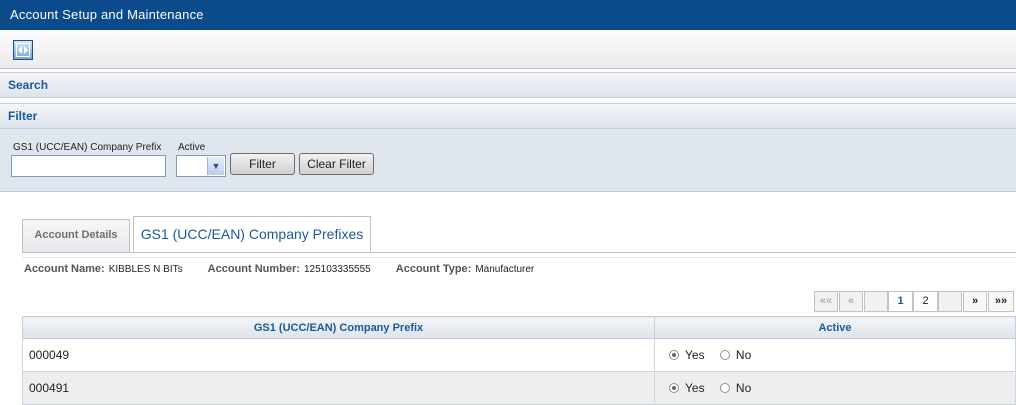 The image size is (1016, 405). What do you see at coordinates (88, 166) in the screenshot?
I see `prefix-filter-input` at bounding box center [88, 166].